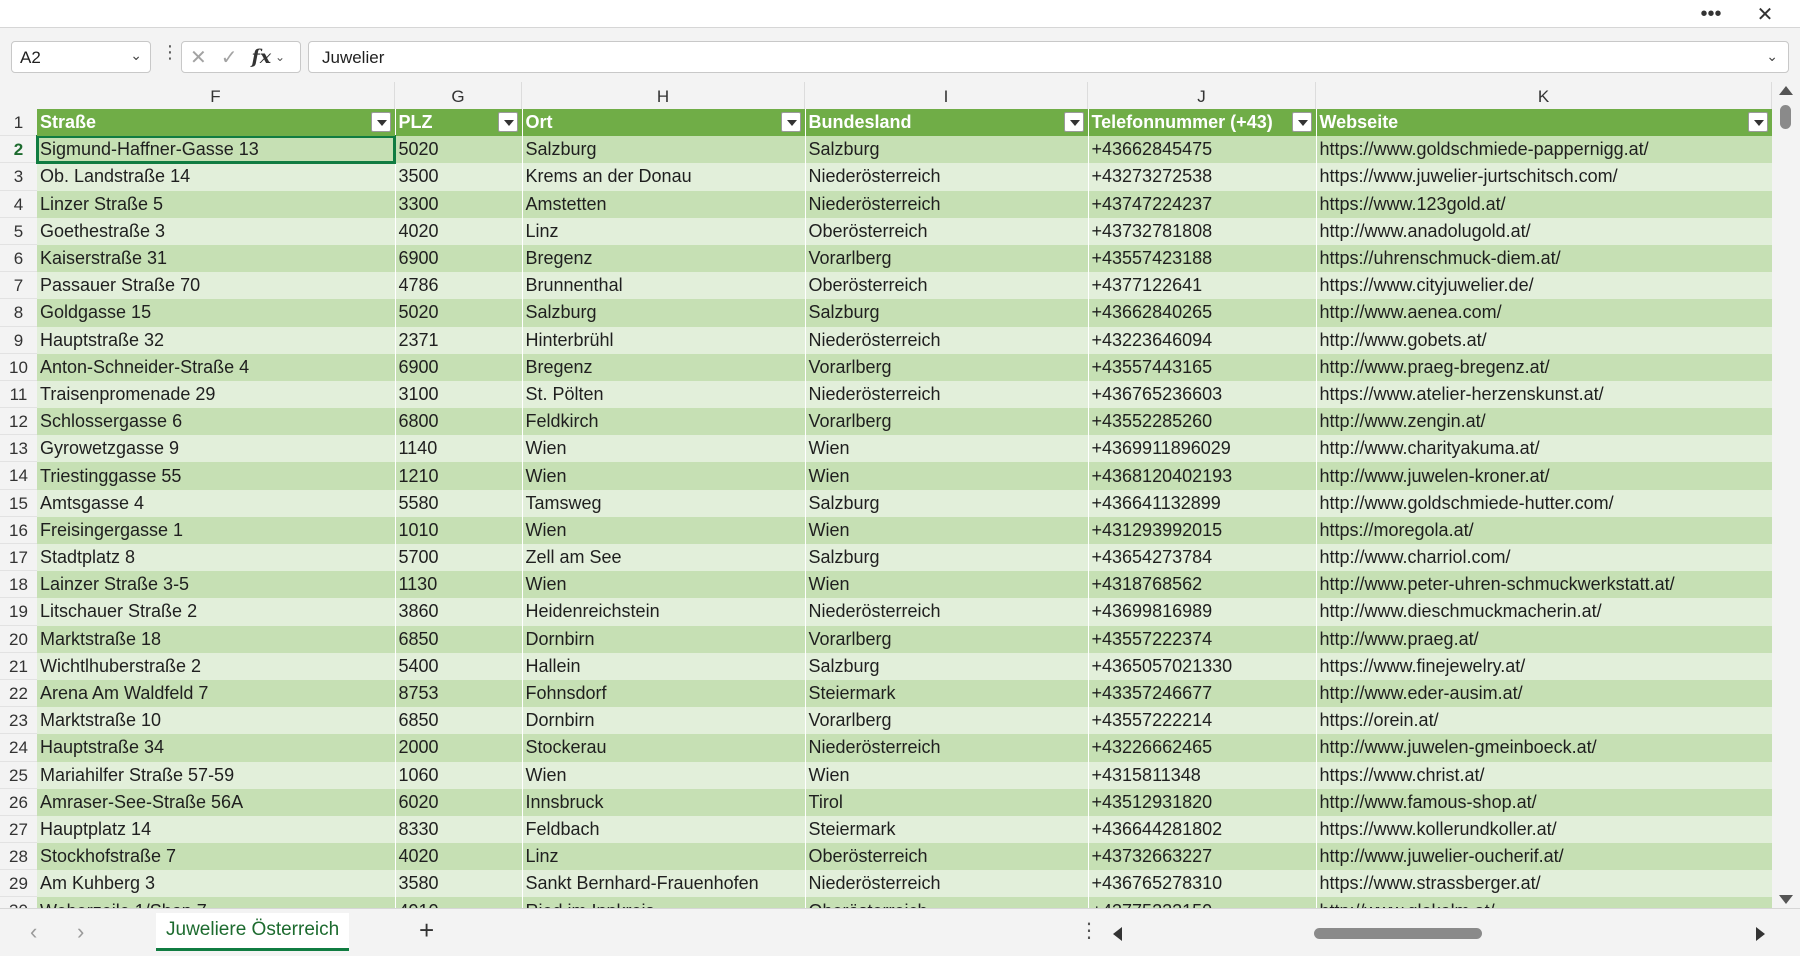  I want to click on table-cell: +436765278310, so click(1202, 884).